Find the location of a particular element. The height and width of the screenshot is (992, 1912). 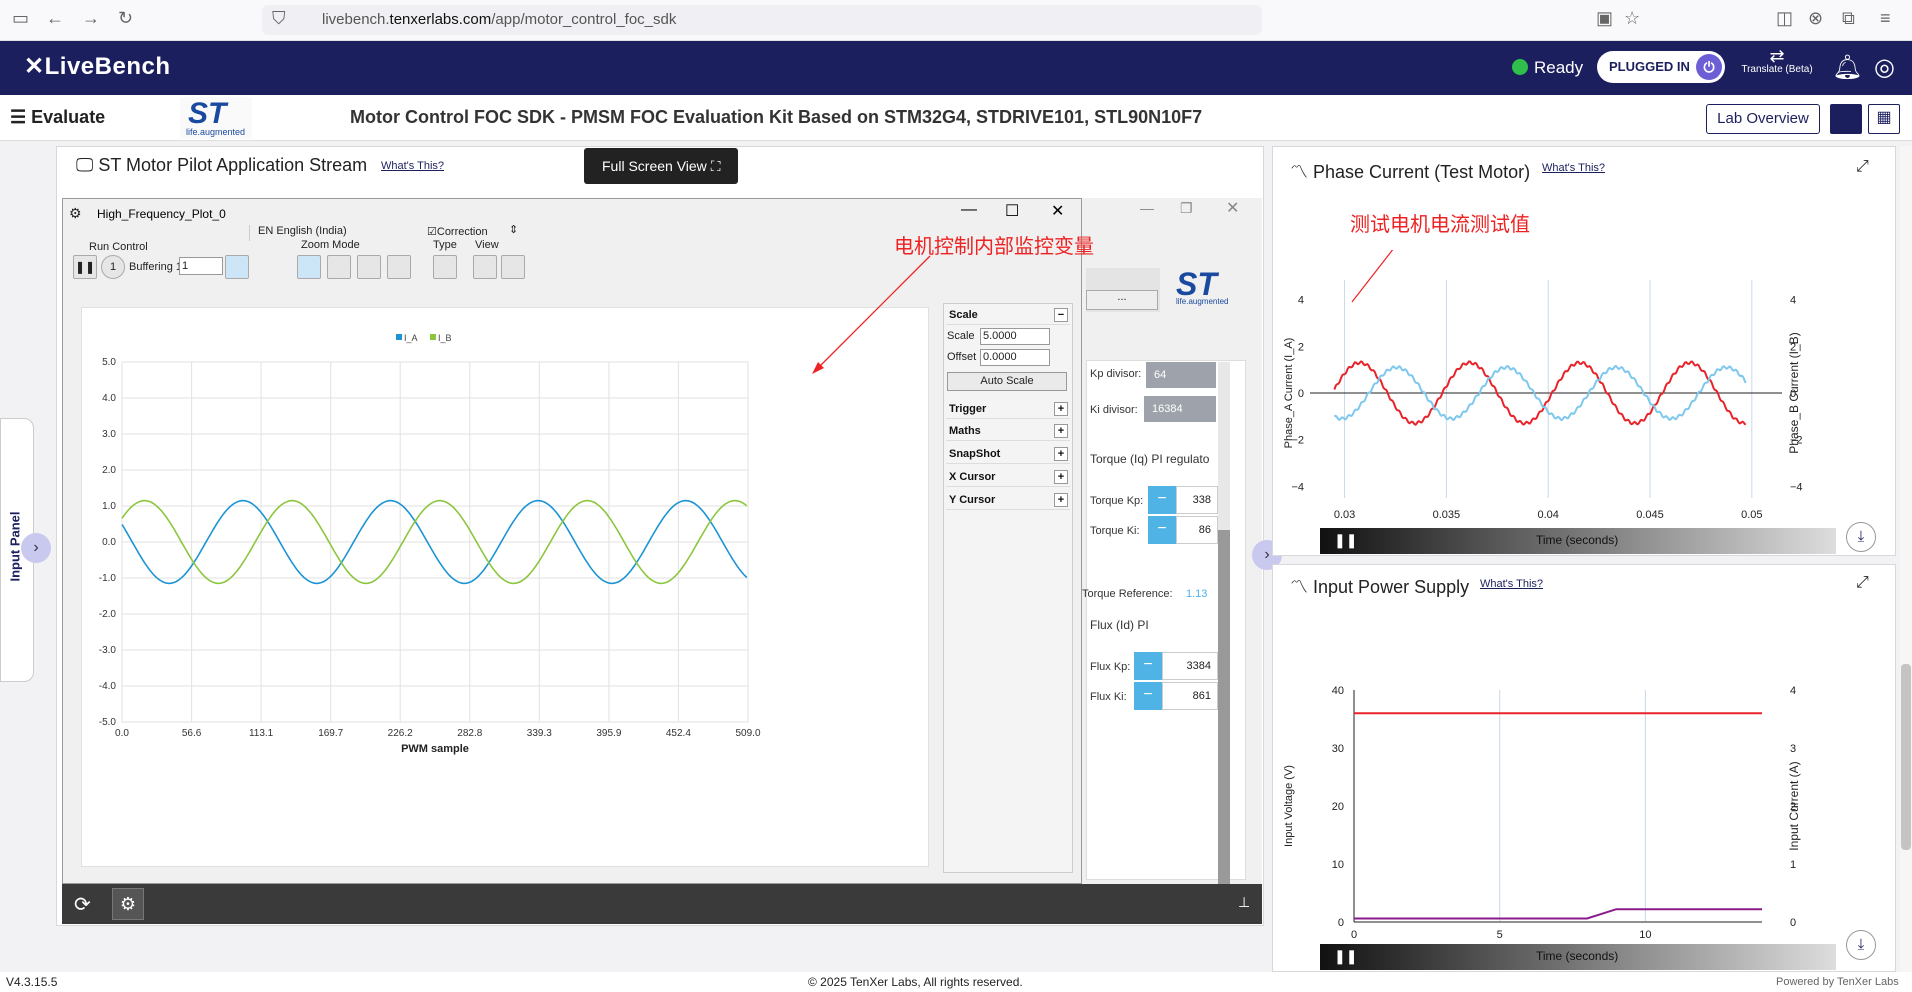

view-fit-button is located at coordinates (485, 267).